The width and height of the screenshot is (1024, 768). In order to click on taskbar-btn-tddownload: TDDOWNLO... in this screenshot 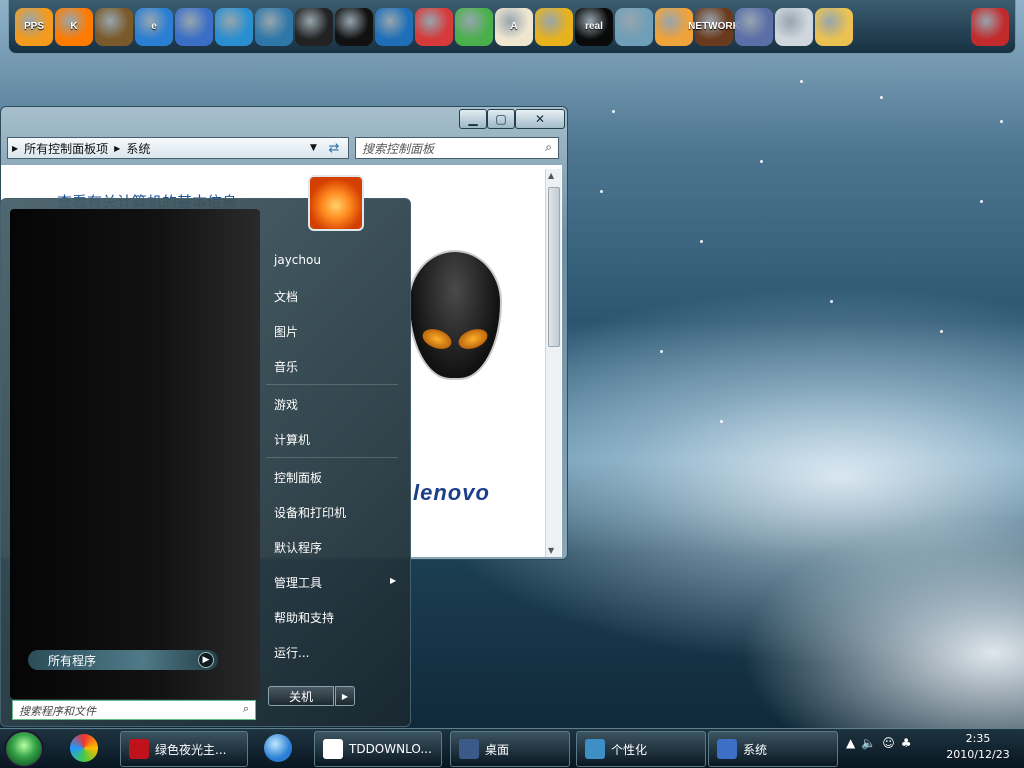, I will do `click(378, 749)`.